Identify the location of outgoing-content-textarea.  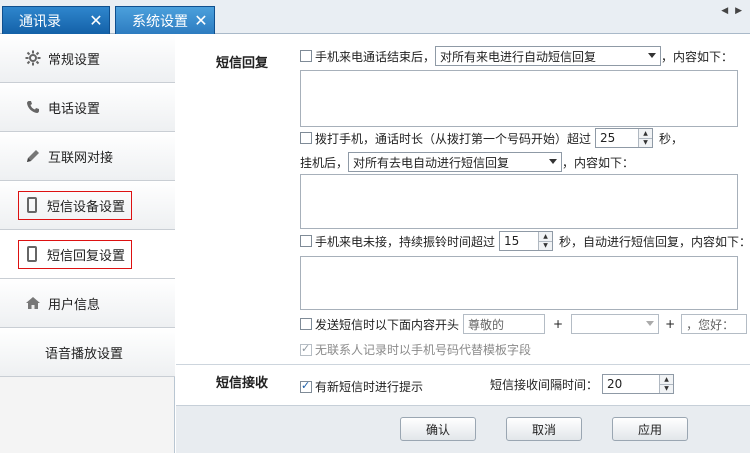
(519, 201).